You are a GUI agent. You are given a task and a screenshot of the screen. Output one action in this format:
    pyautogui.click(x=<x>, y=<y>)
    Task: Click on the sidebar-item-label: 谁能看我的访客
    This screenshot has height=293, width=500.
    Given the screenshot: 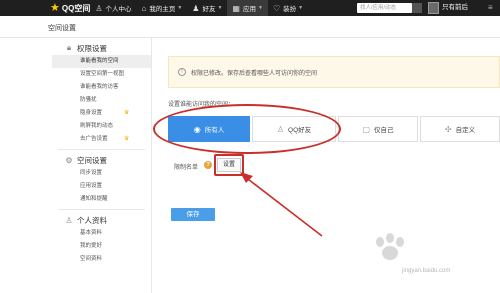 What is the action you would take?
    pyautogui.click(x=99, y=87)
    